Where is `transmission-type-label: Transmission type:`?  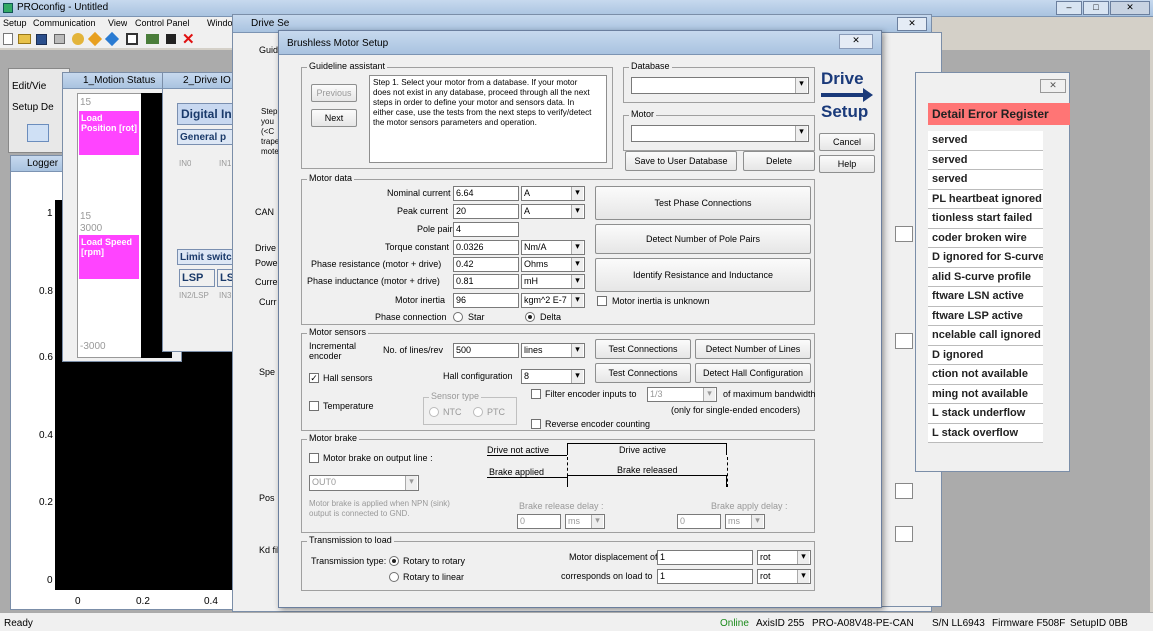
transmission-type-label: Transmission type: is located at coordinates (349, 561).